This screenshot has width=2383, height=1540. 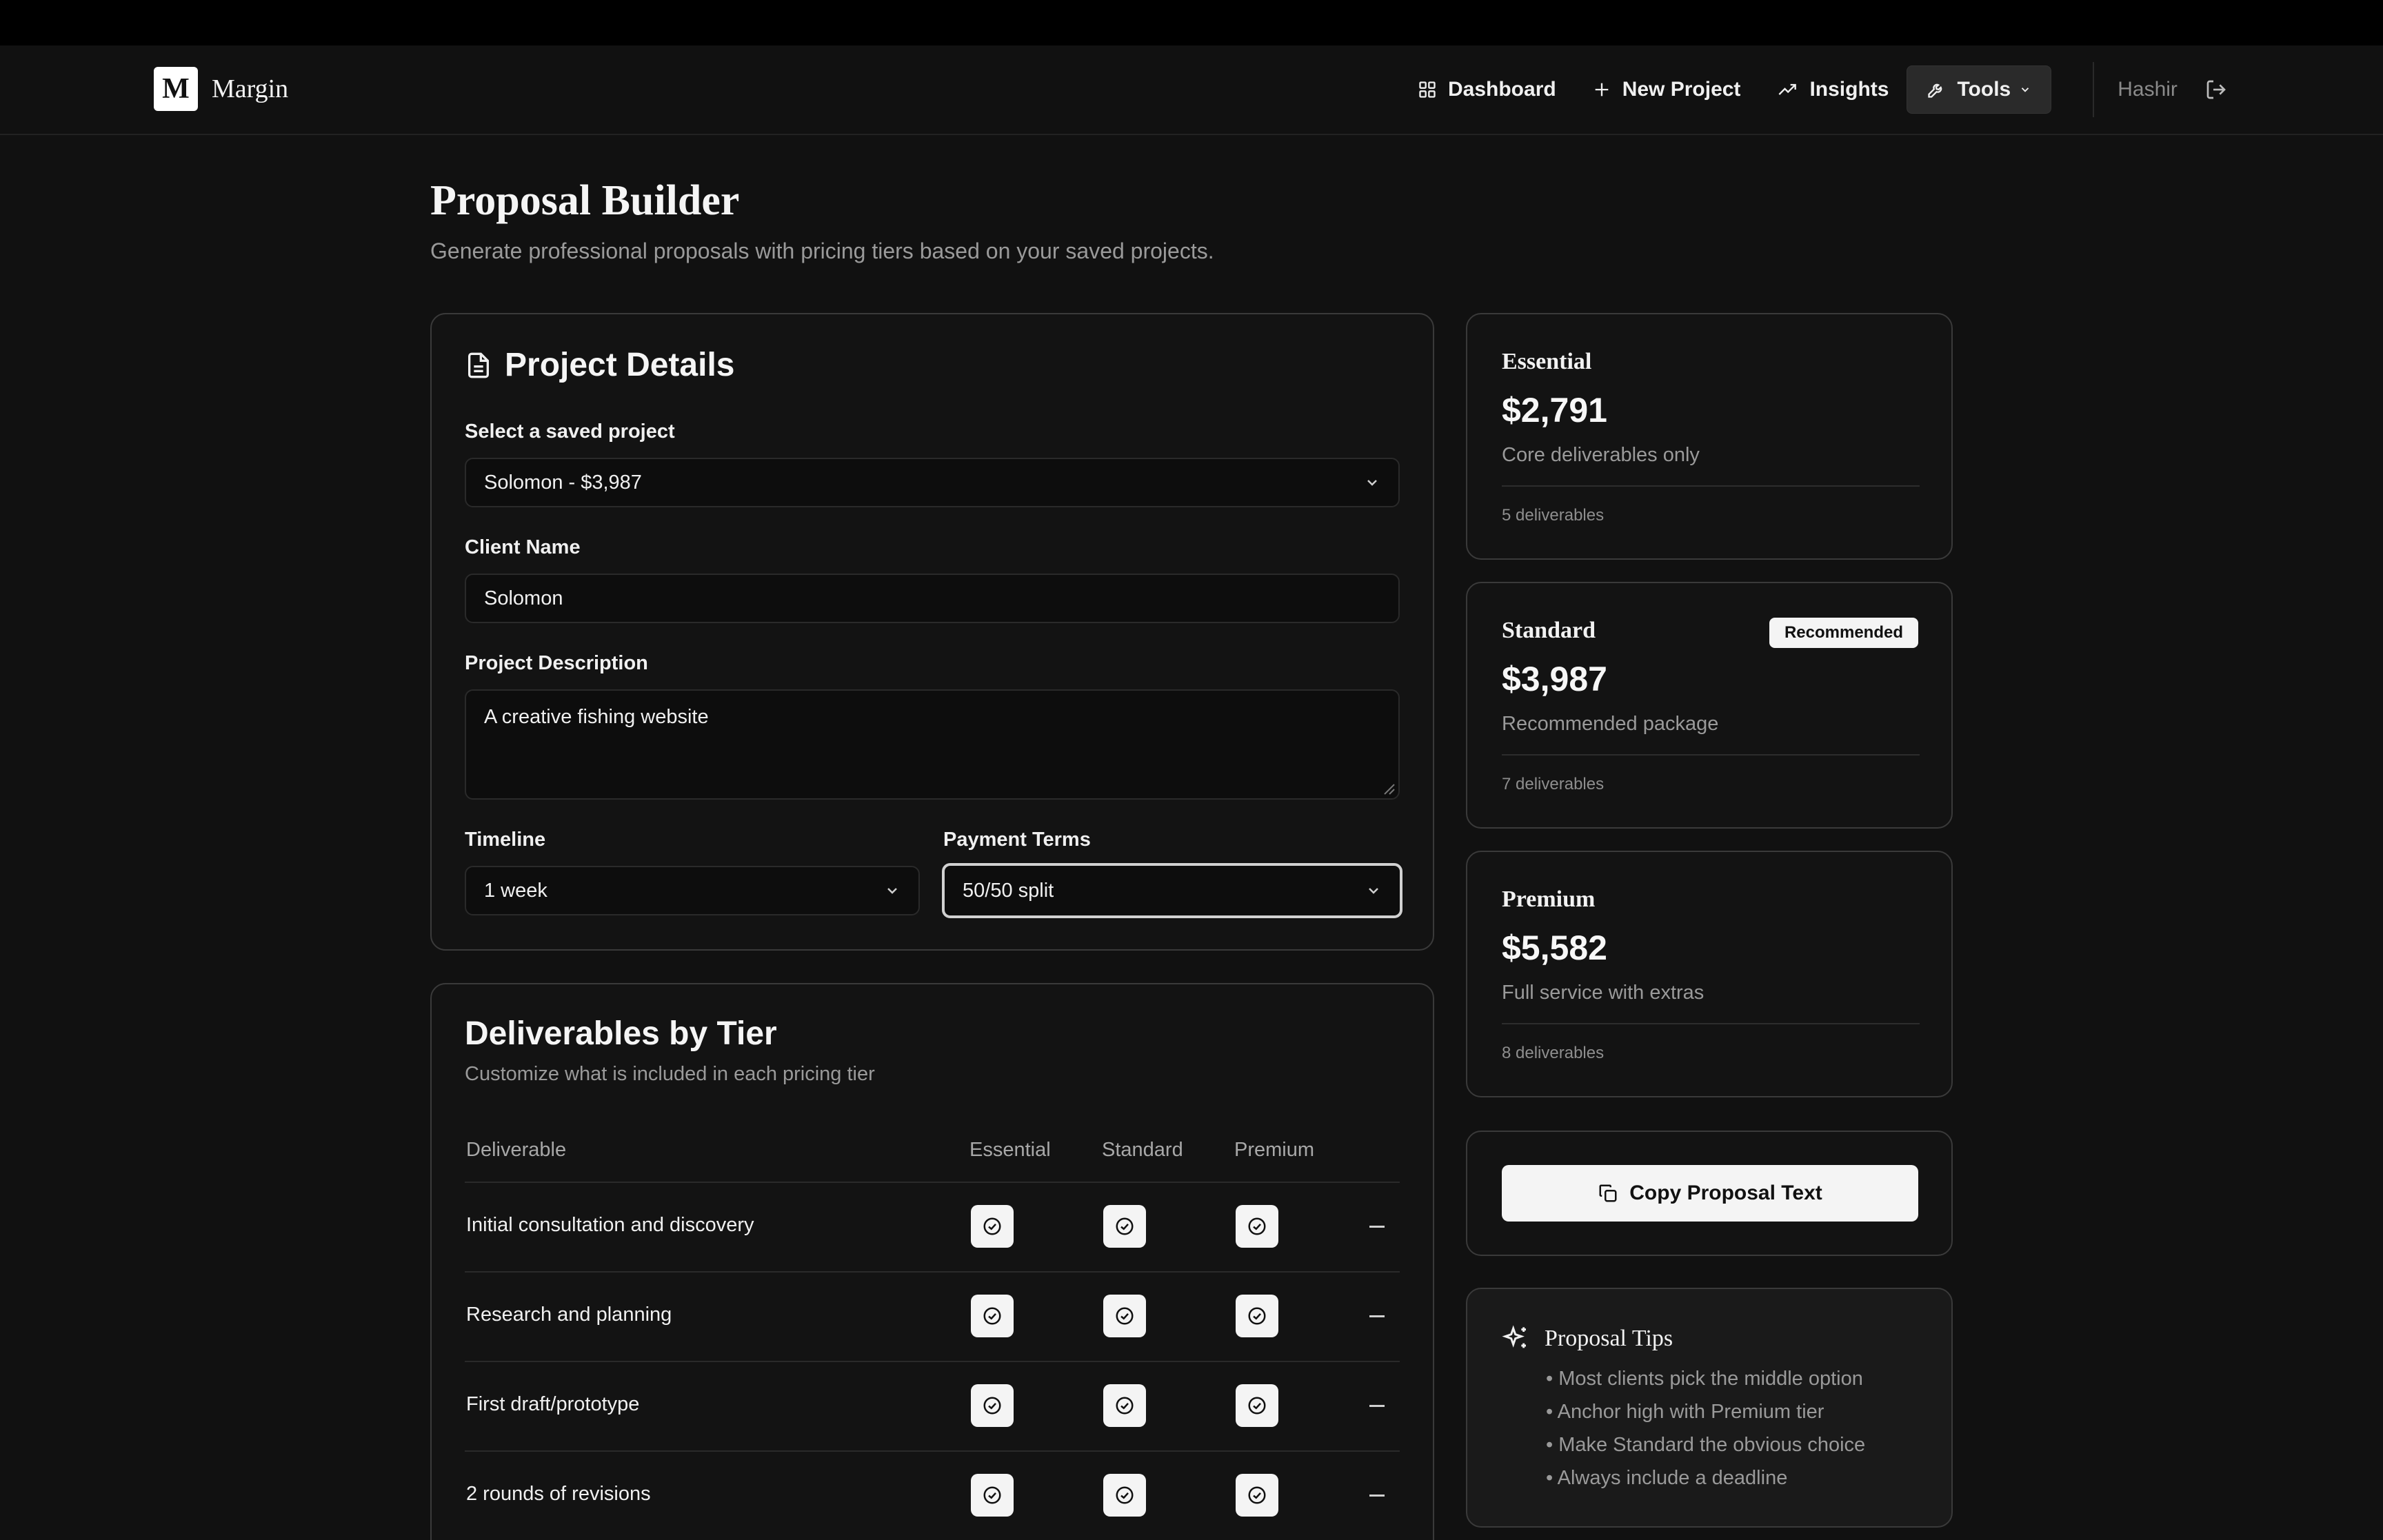 What do you see at coordinates (1608, 1193) in the screenshot?
I see `copy-icon` at bounding box center [1608, 1193].